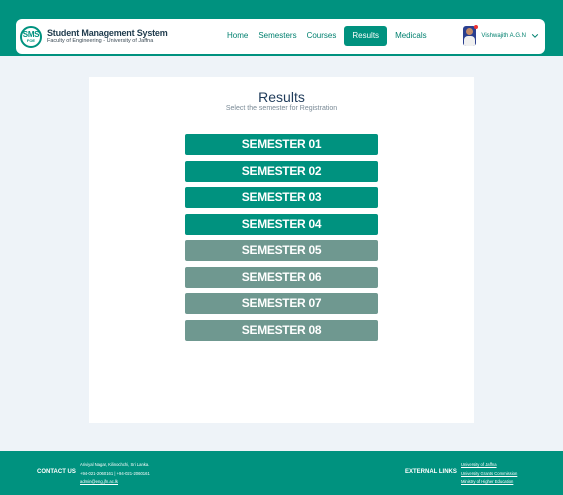 The image size is (563, 495). Describe the element at coordinates (322, 36) in the screenshot. I see `nav-courses: Courses` at that location.